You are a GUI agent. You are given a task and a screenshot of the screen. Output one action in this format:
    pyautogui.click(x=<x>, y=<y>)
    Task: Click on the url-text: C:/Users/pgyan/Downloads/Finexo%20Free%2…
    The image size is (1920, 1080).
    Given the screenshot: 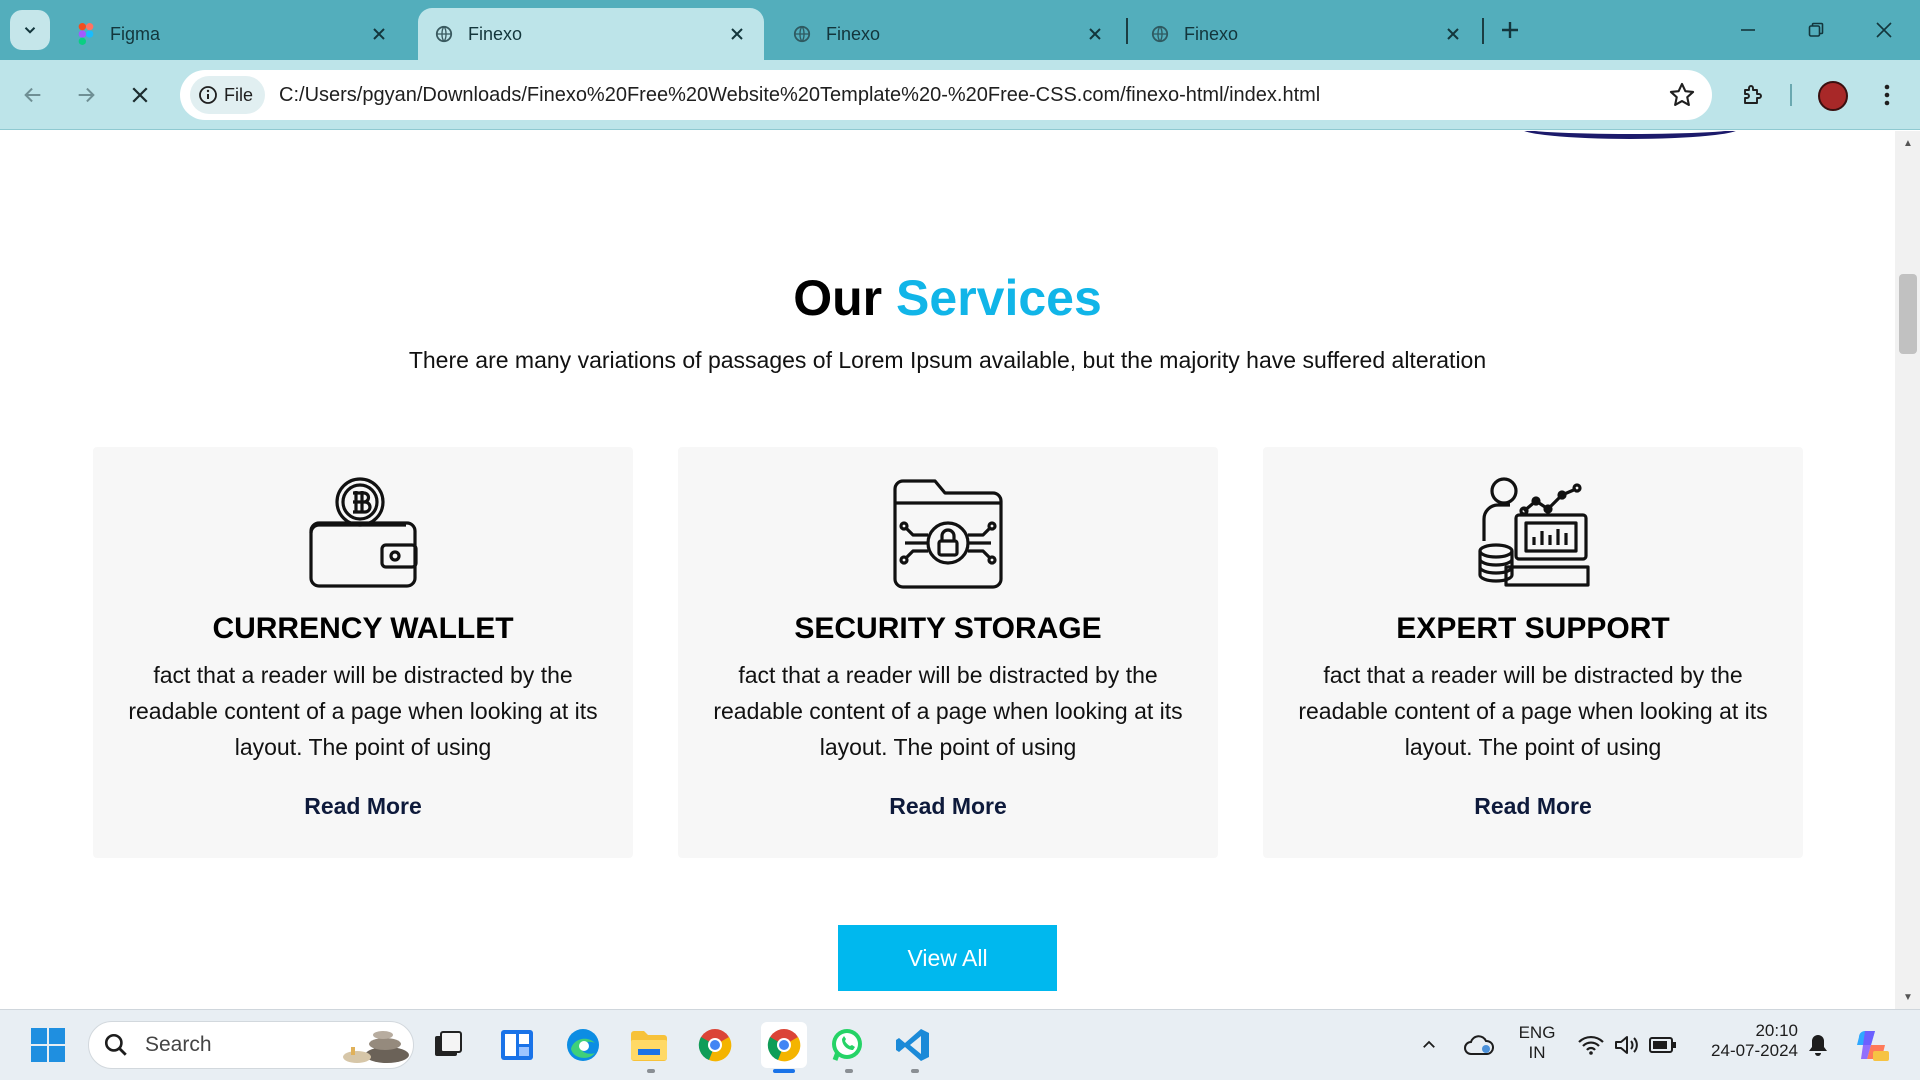 What is the action you would take?
    pyautogui.click(x=799, y=95)
    